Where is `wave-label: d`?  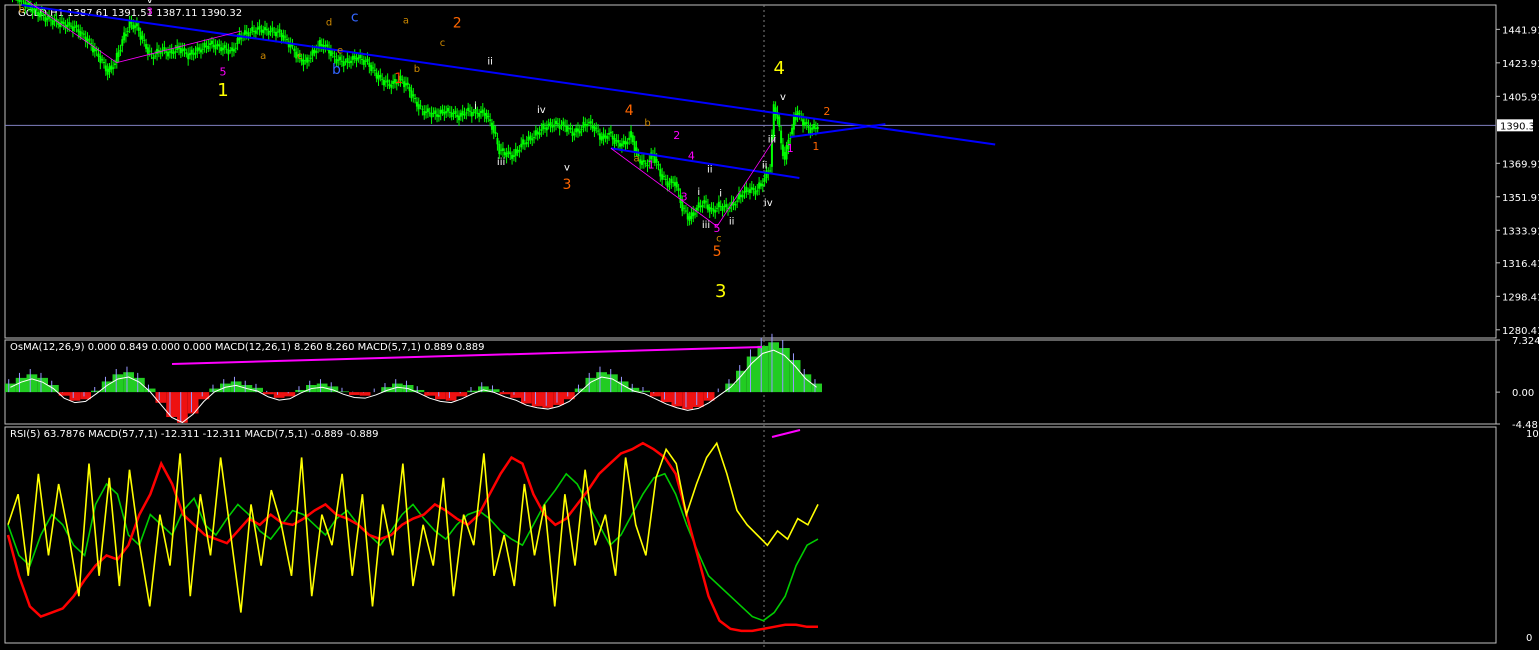
wave-label: d is located at coordinates (329, 22).